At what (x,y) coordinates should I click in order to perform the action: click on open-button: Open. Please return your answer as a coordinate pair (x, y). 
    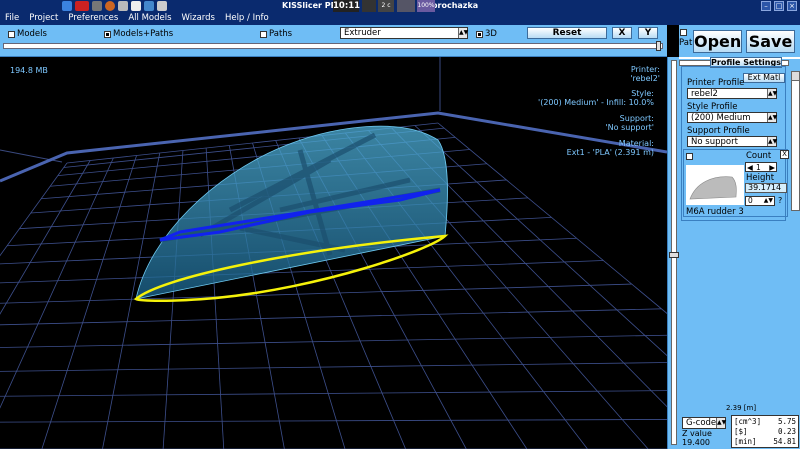
    Looking at the image, I should click on (717, 41).